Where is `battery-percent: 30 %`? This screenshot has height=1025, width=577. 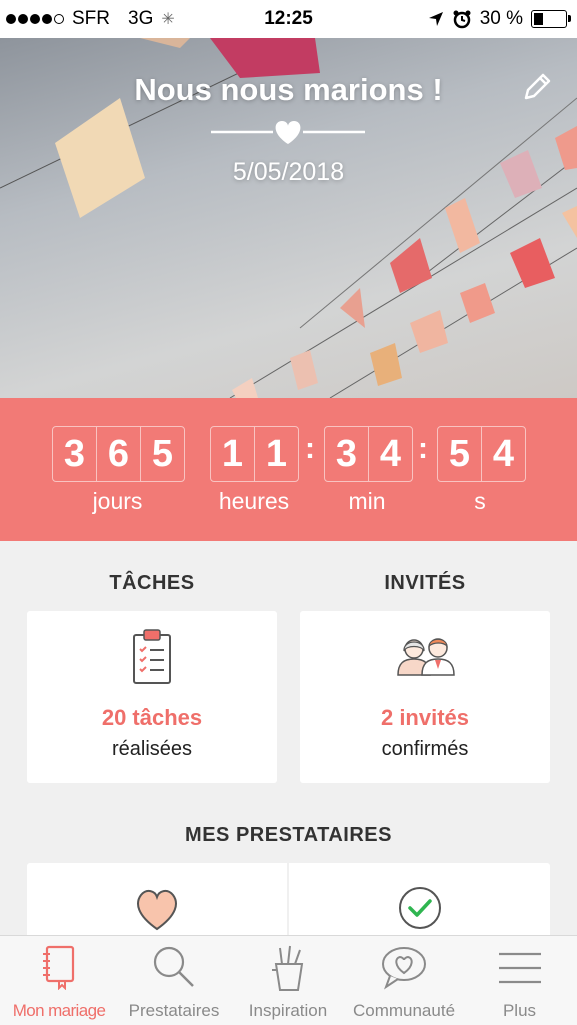 battery-percent: 30 % is located at coordinates (501, 18).